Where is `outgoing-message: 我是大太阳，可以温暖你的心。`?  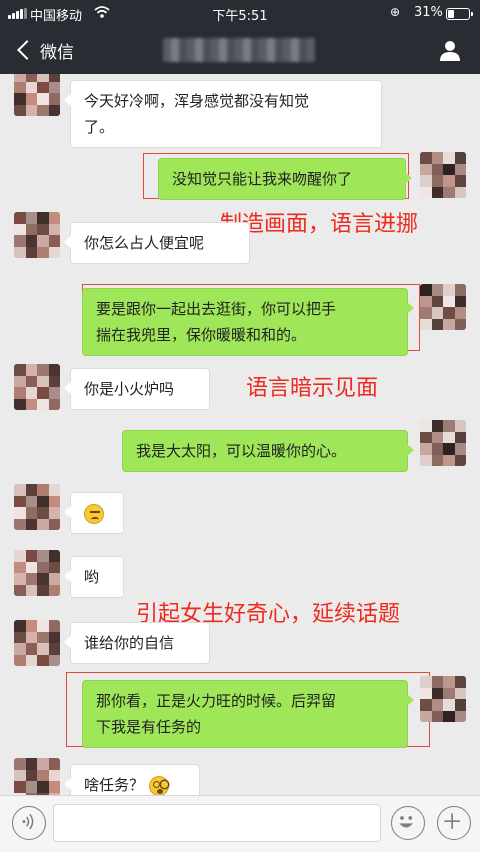 outgoing-message: 我是大太阳，可以温暖你的心。 is located at coordinates (268, 451).